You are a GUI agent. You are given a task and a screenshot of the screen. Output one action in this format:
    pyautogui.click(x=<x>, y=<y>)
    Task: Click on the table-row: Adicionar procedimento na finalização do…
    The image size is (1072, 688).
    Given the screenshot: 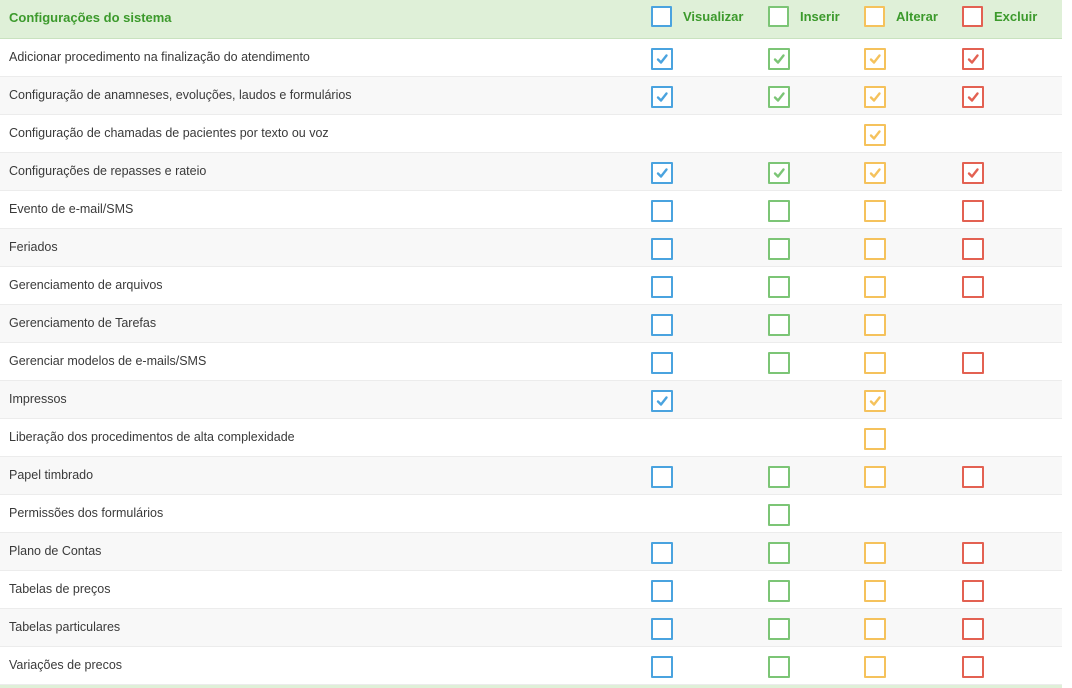 What is the action you would take?
    pyautogui.click(x=531, y=58)
    